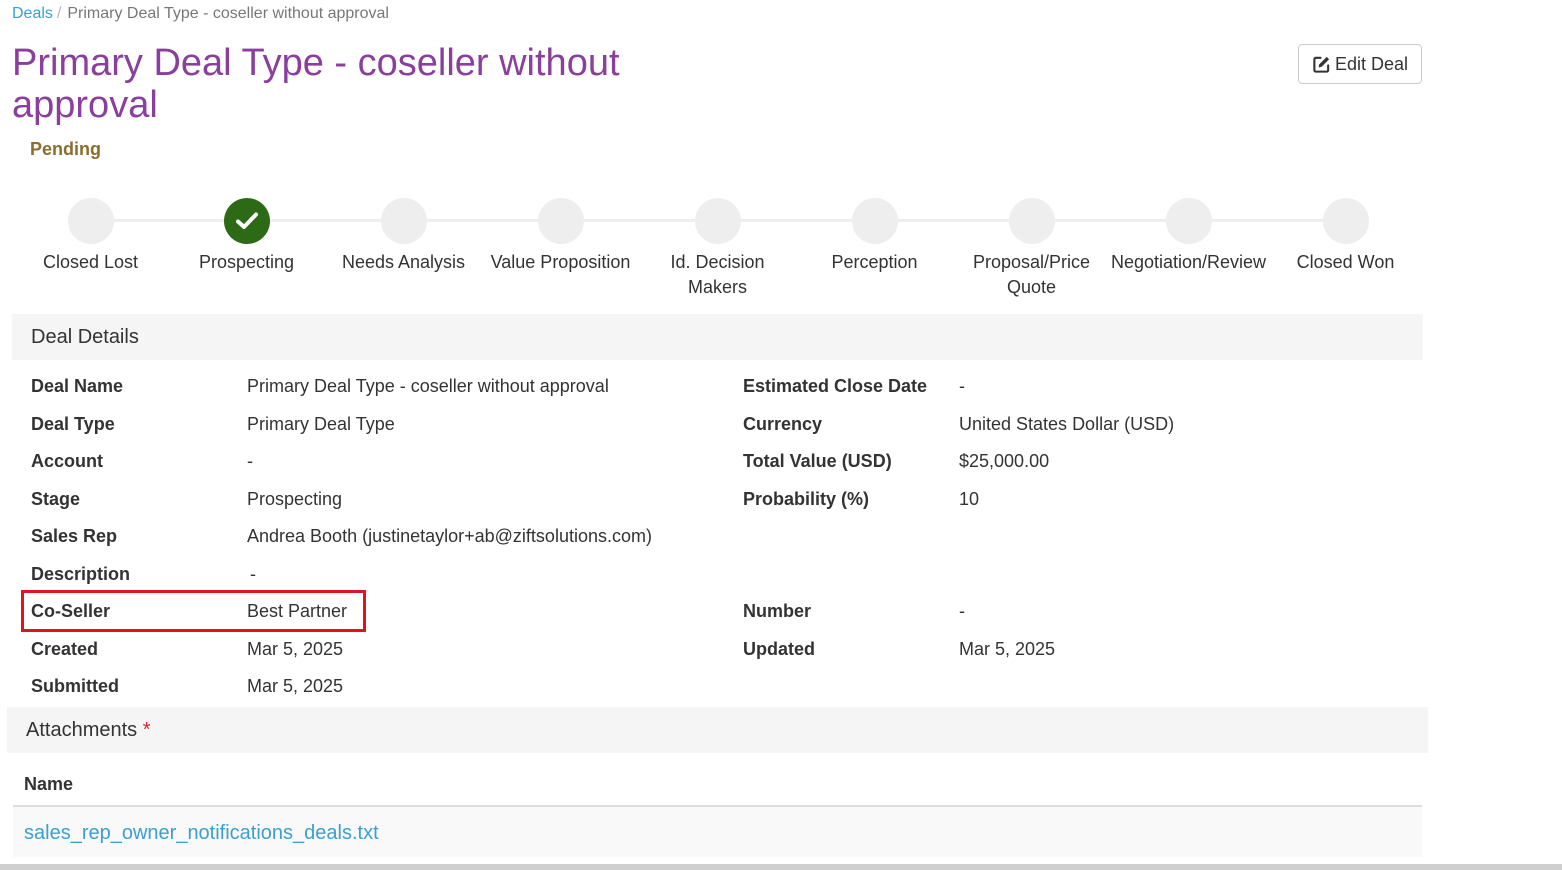 This screenshot has height=870, width=1562. Describe the element at coordinates (874, 262) in the screenshot. I see `stage-label: Perception` at that location.